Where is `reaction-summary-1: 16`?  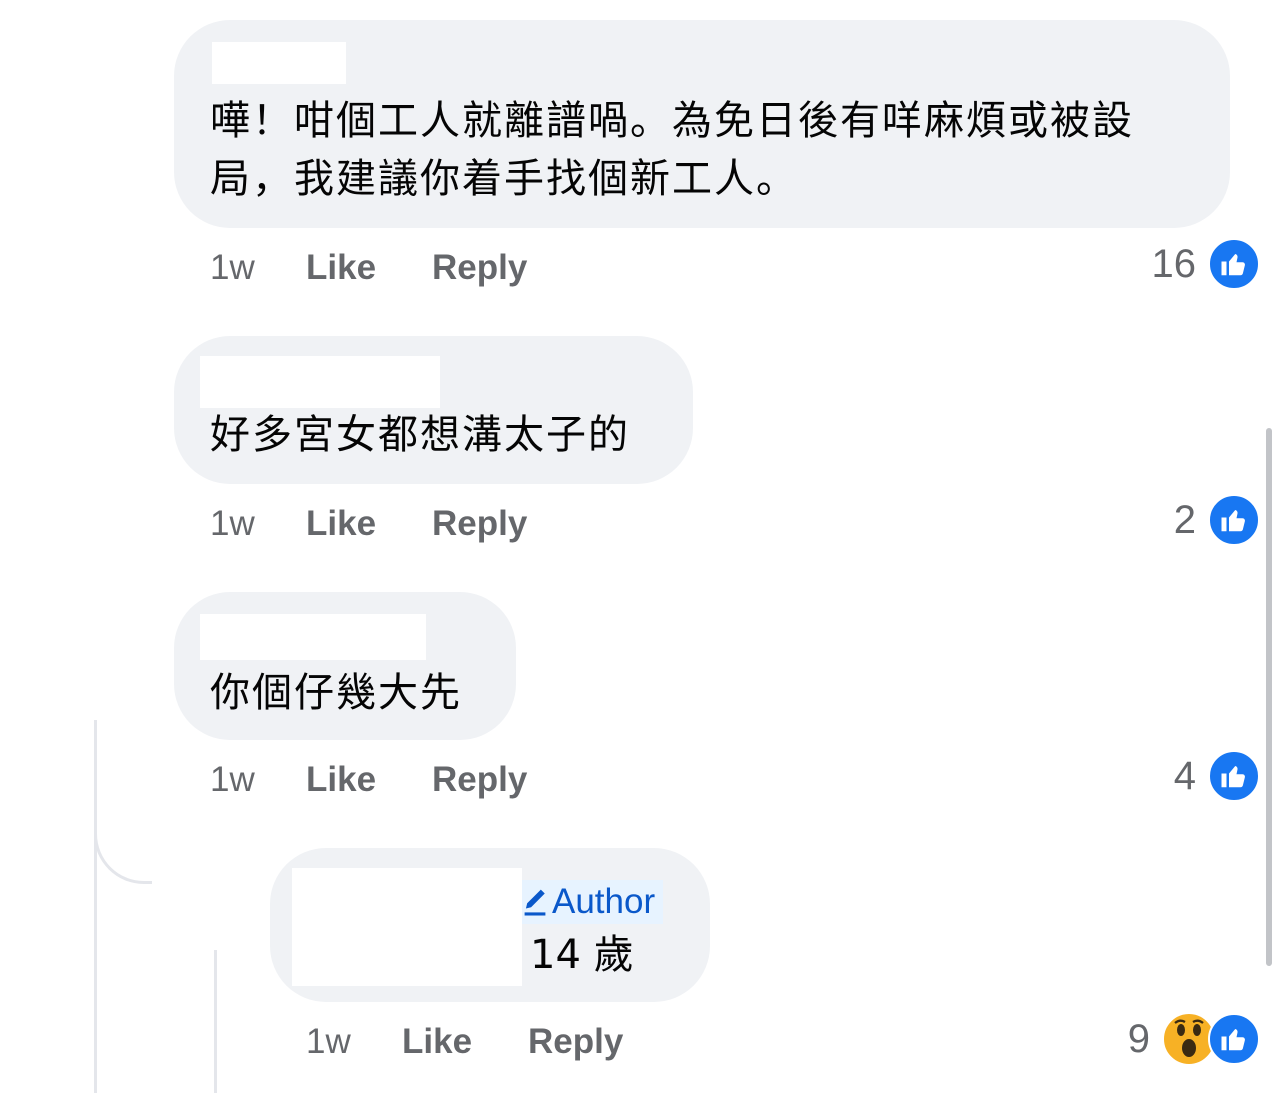
reaction-summary-1: 16 is located at coordinates (1205, 264).